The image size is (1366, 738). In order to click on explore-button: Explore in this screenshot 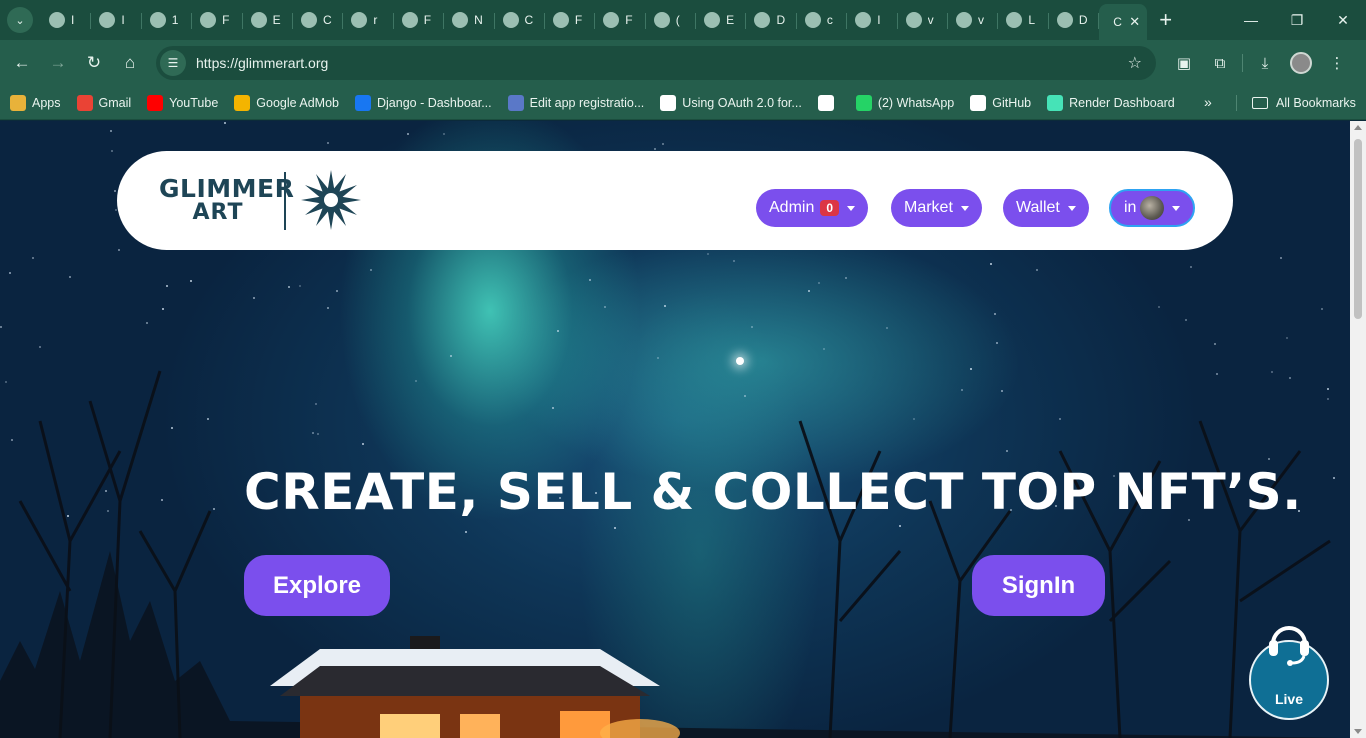, I will do `click(317, 585)`.